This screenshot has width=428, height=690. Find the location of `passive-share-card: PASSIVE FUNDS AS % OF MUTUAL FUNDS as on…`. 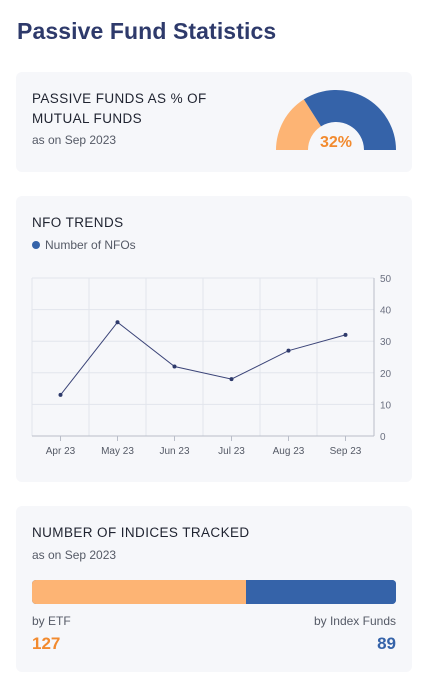

passive-share-card: PASSIVE FUNDS AS % OF MUTUAL FUNDS as on… is located at coordinates (214, 122).